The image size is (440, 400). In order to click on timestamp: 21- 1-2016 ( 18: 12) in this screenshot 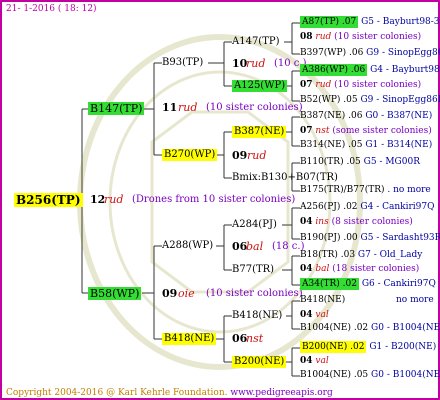, I will do `click(51, 9)`.